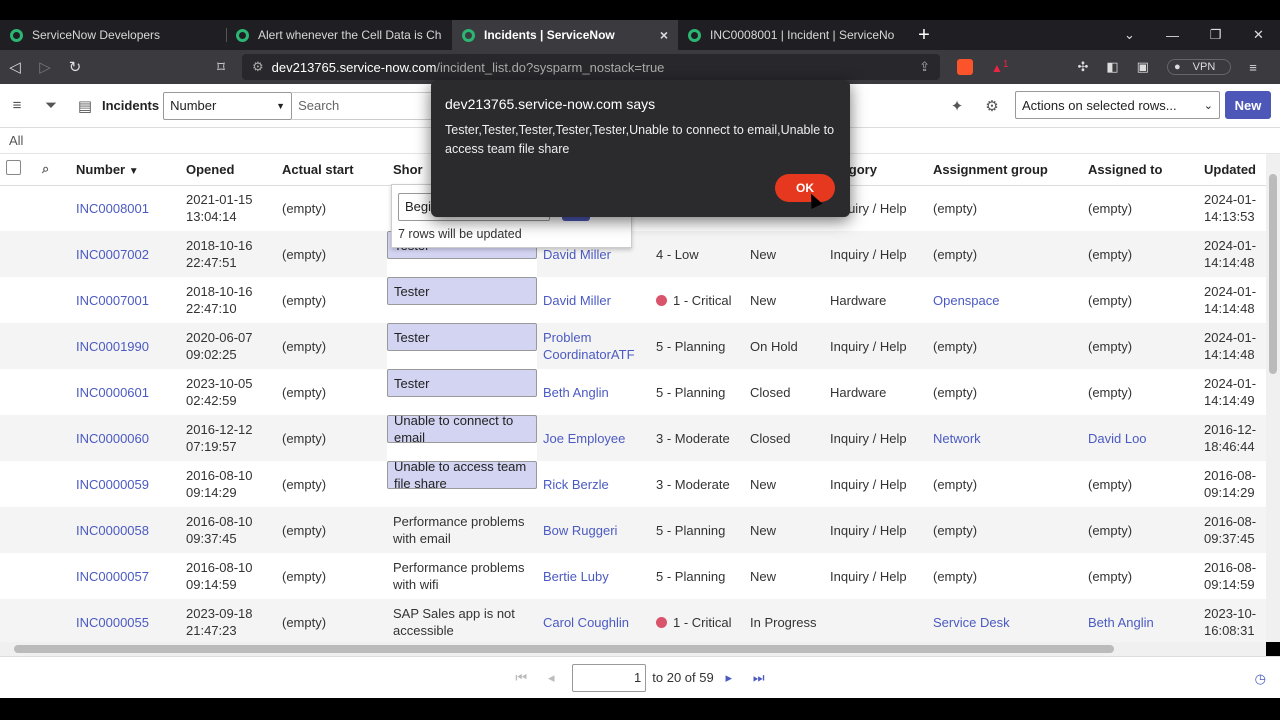 The width and height of the screenshot is (1280, 720). What do you see at coordinates (609, 677) in the screenshot?
I see `page-input: 1` at bounding box center [609, 677].